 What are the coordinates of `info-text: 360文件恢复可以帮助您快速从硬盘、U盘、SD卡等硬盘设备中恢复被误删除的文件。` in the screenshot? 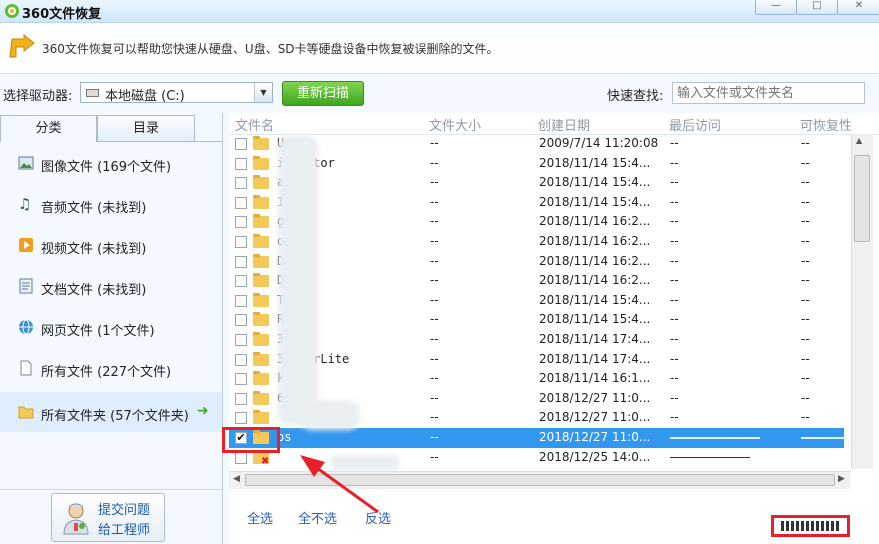 It's located at (270, 49).